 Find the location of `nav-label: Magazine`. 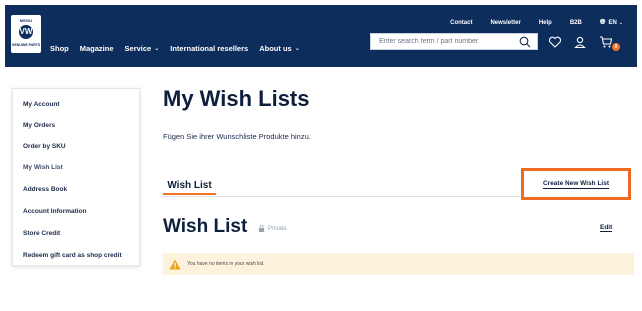

nav-label: Magazine is located at coordinates (96, 48).